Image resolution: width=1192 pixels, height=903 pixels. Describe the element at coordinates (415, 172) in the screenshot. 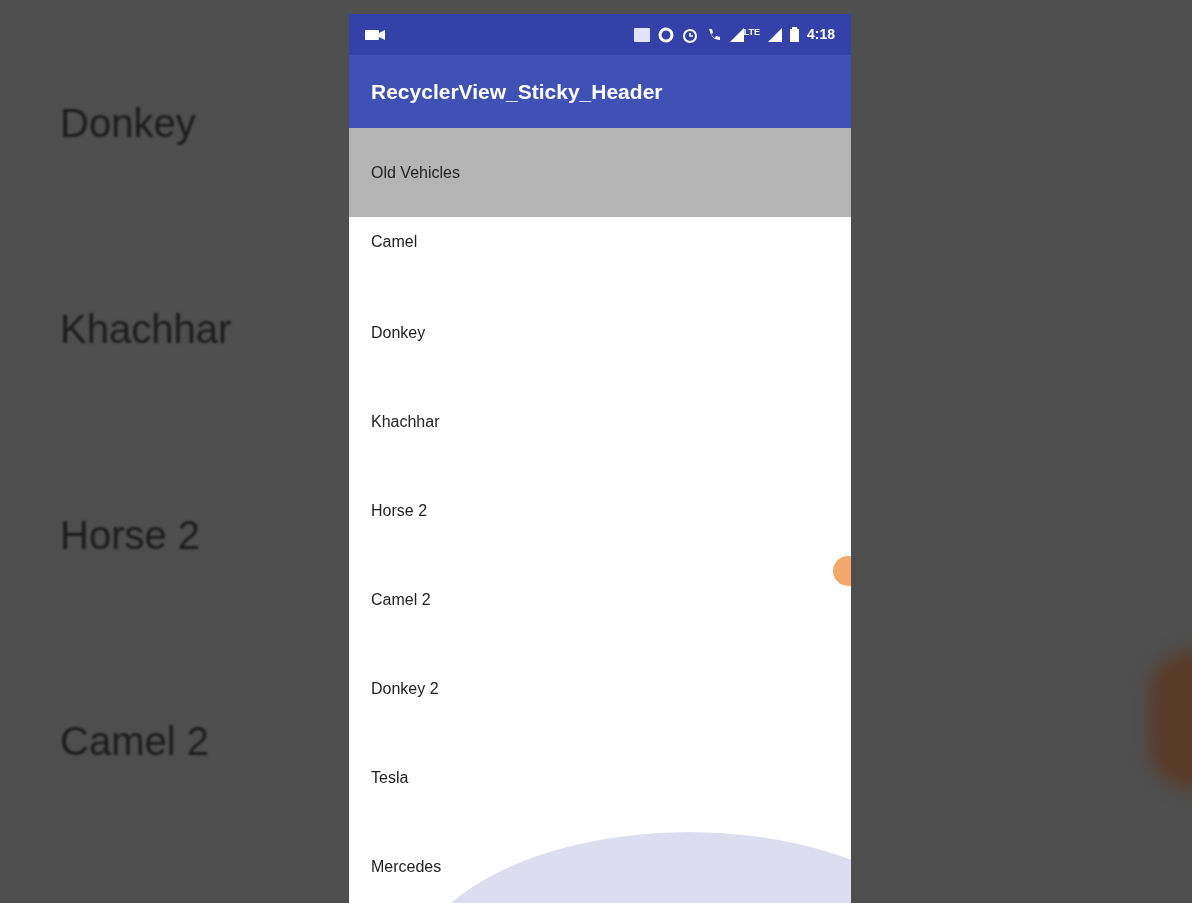

I see `header-title: Old Vehicles` at that location.